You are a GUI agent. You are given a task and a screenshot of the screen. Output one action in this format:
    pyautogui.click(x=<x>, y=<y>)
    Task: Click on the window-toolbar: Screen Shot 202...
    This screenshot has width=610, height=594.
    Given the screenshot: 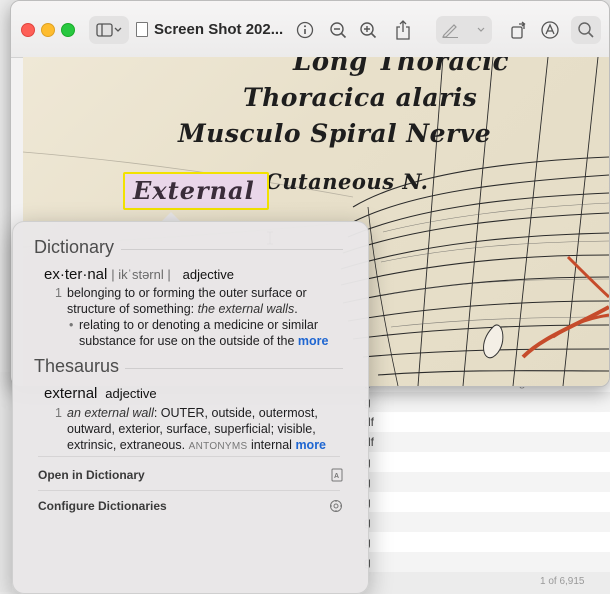 What is the action you would take?
    pyautogui.click(x=310, y=29)
    